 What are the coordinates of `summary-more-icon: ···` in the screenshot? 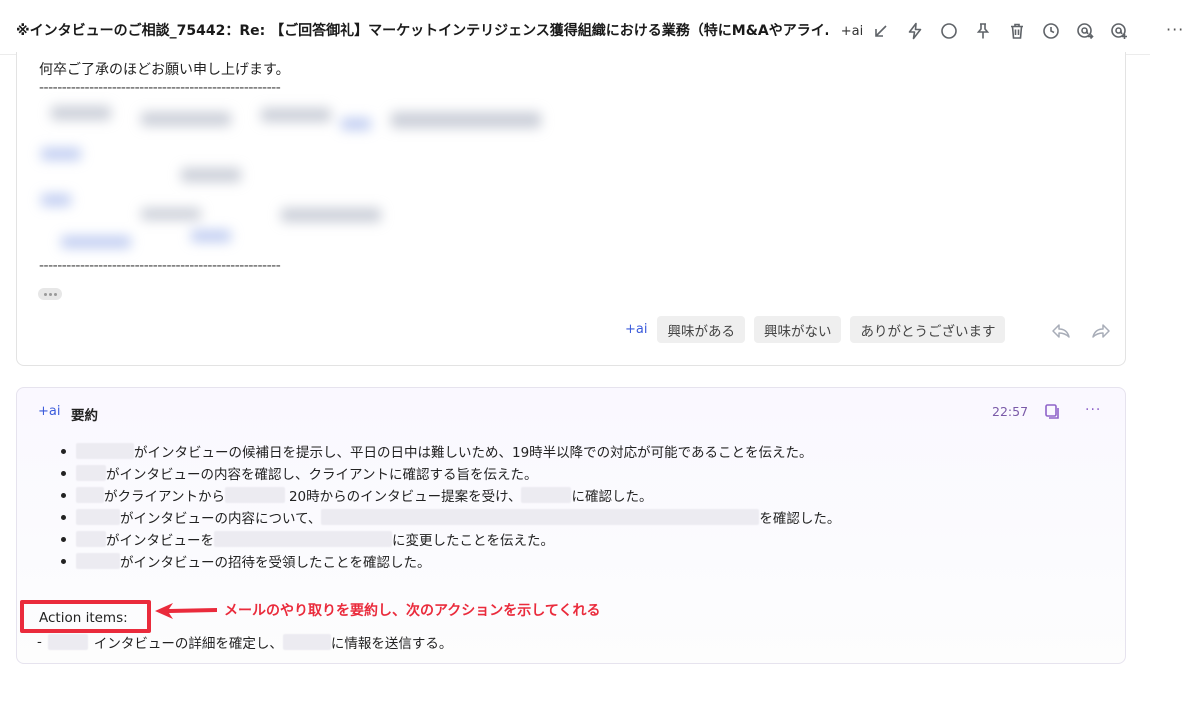 It's located at (1093, 410).